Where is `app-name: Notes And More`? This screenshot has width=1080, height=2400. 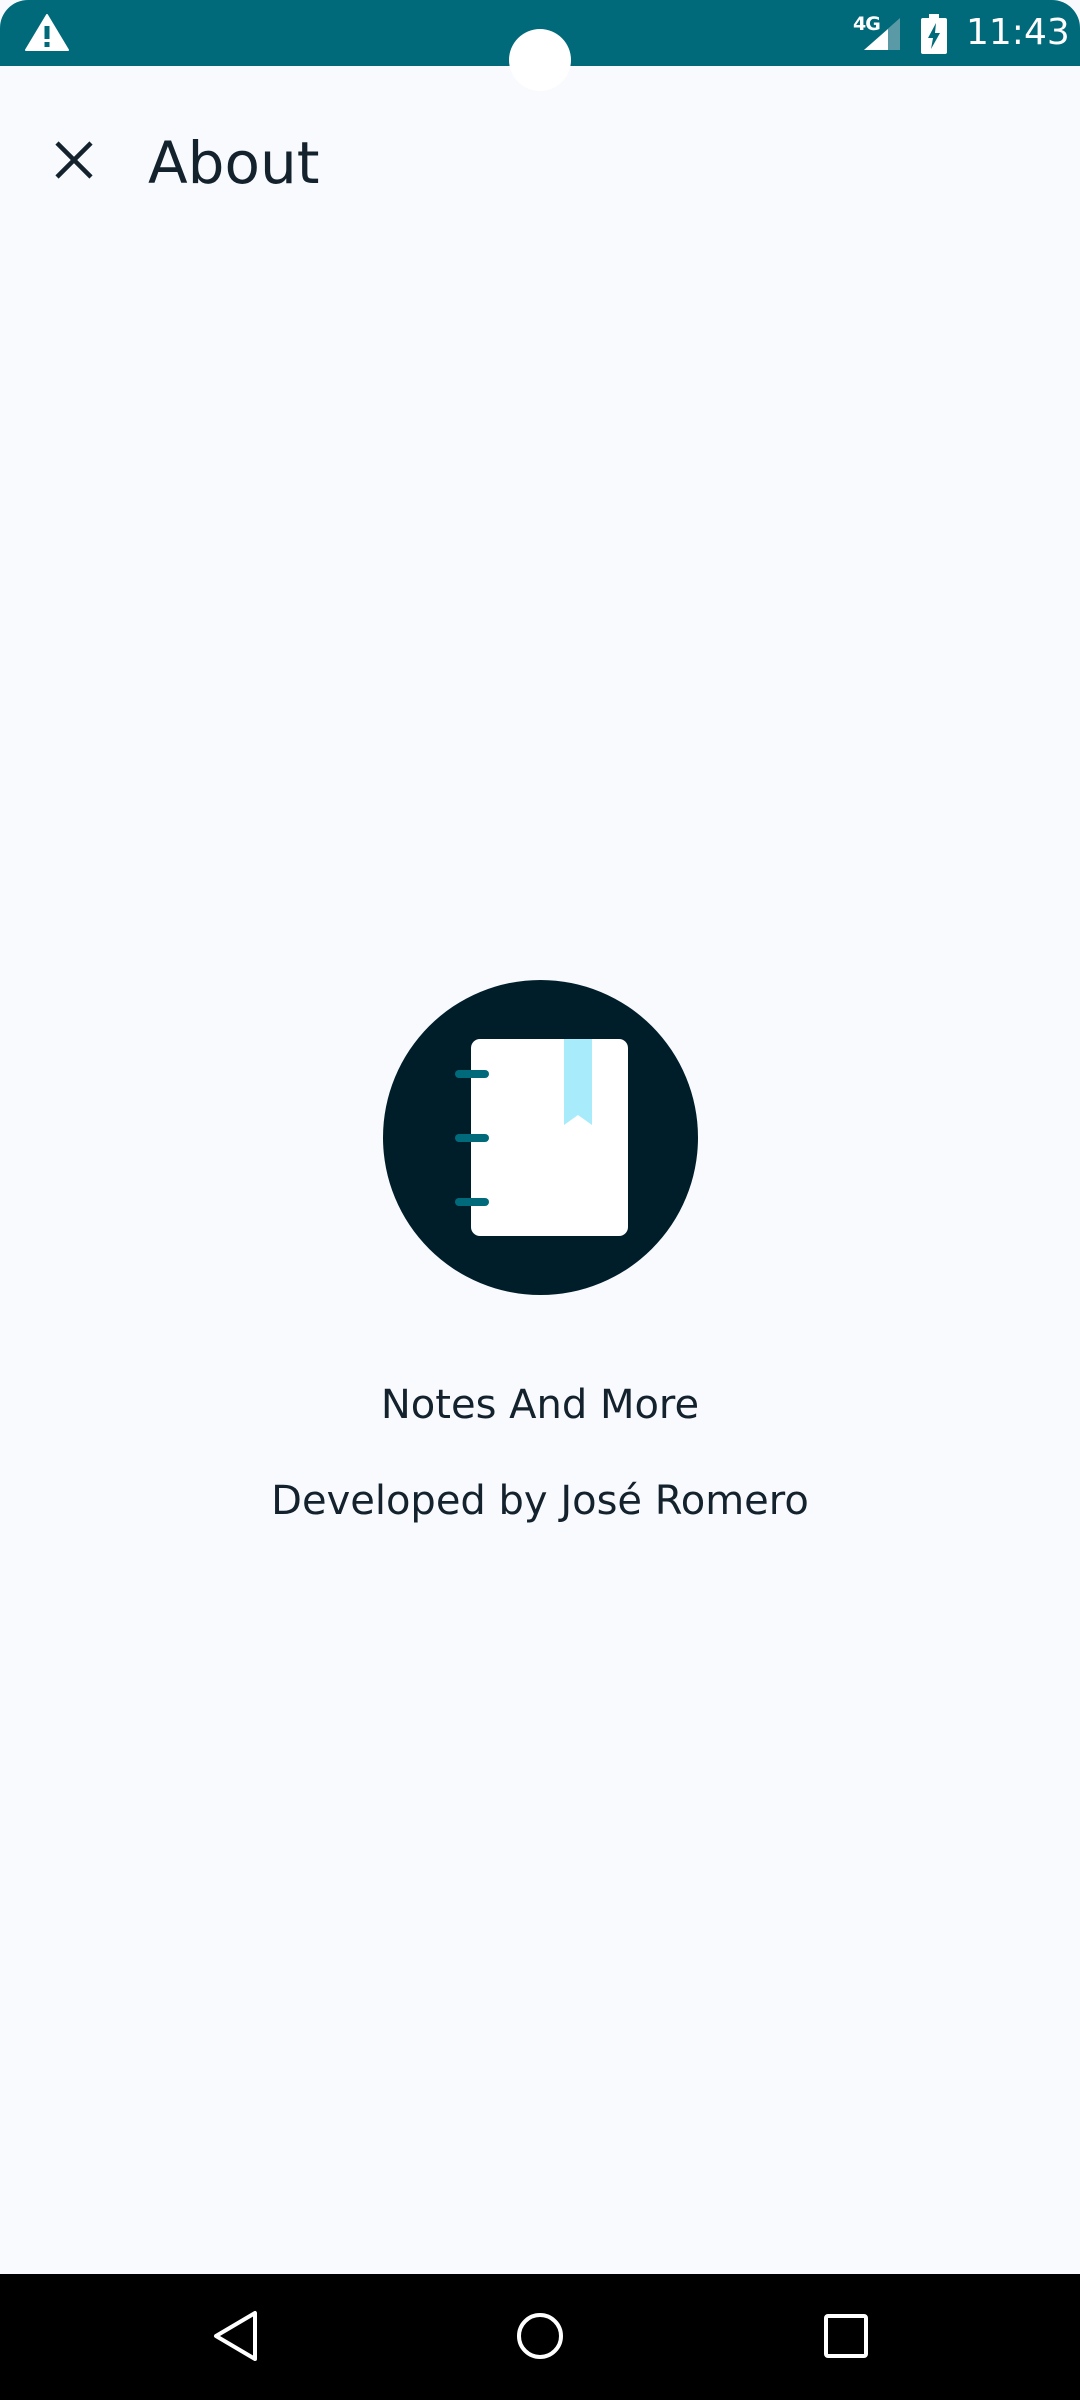
app-name: Notes And More is located at coordinates (540, 1405).